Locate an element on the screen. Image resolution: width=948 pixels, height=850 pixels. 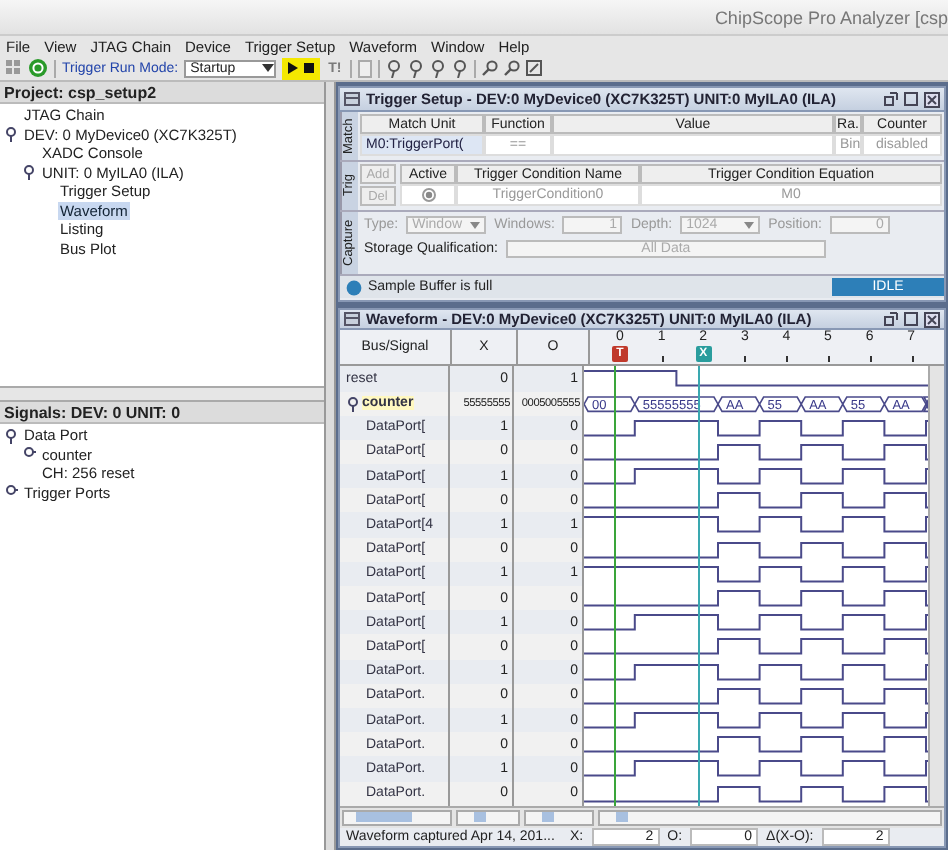
panel-title: Signals: DEV: 0 UNIT: 0 is located at coordinates (162, 413).